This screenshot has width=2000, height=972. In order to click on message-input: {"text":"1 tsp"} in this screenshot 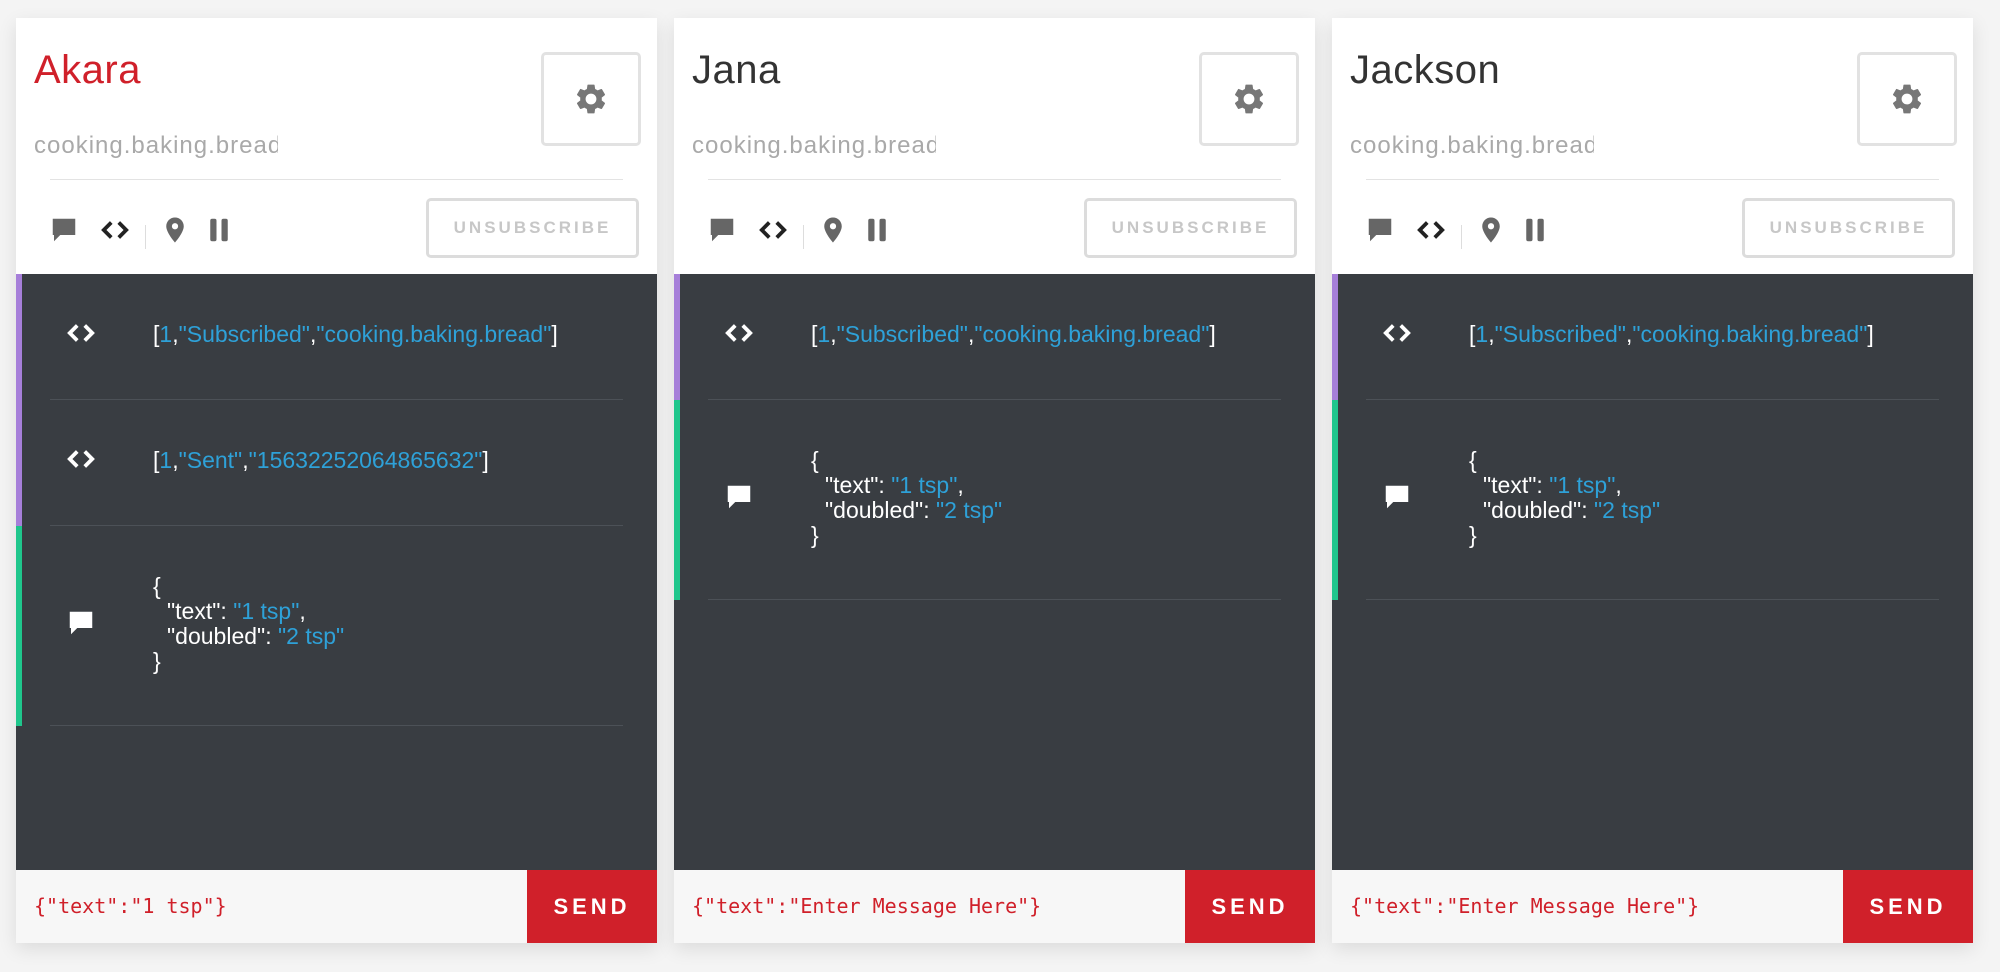, I will do `click(130, 906)`.